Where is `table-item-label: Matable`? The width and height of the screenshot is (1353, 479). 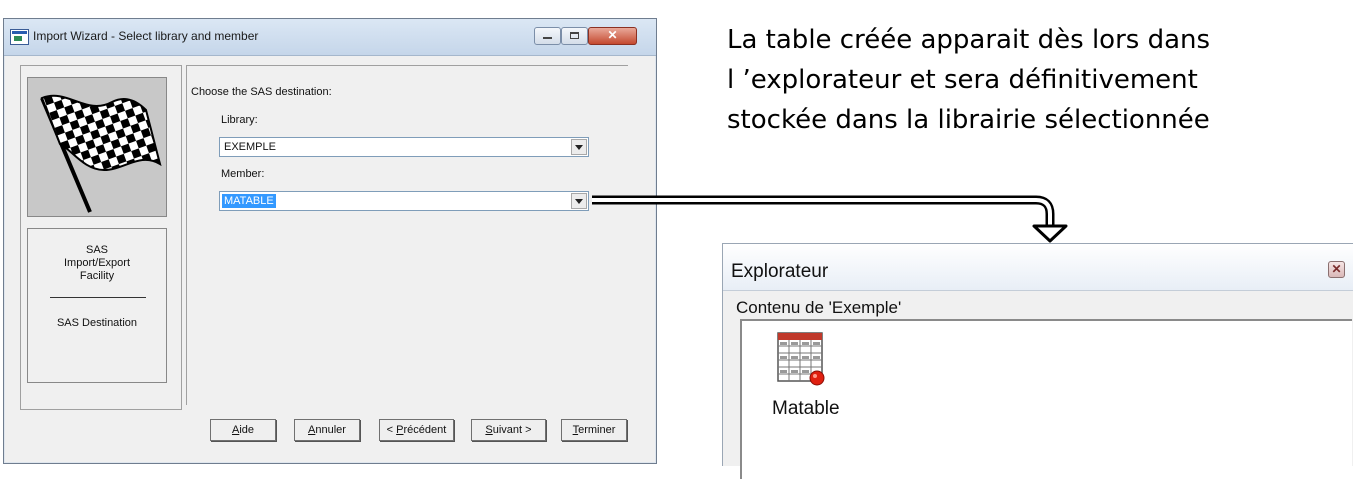
table-item-label: Matable is located at coordinates (806, 409).